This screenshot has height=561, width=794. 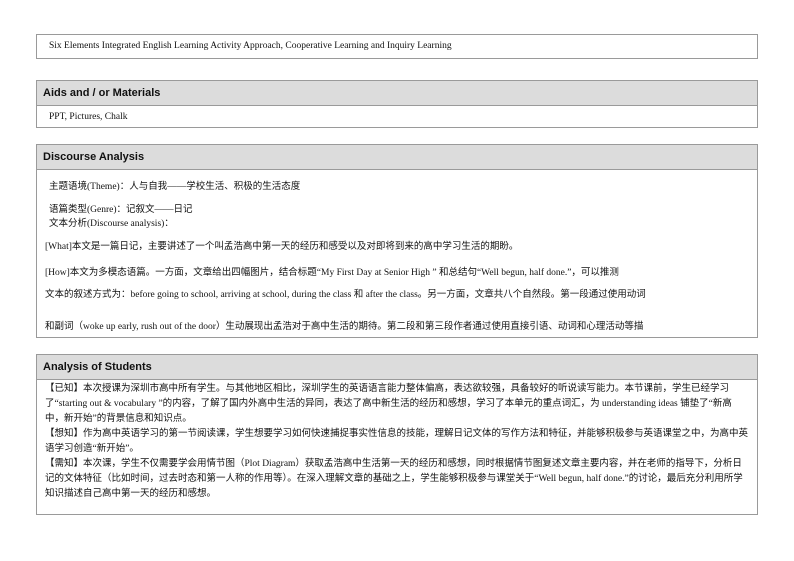 I want to click on students-section-header: Analysis of Students, so click(x=397, y=367).